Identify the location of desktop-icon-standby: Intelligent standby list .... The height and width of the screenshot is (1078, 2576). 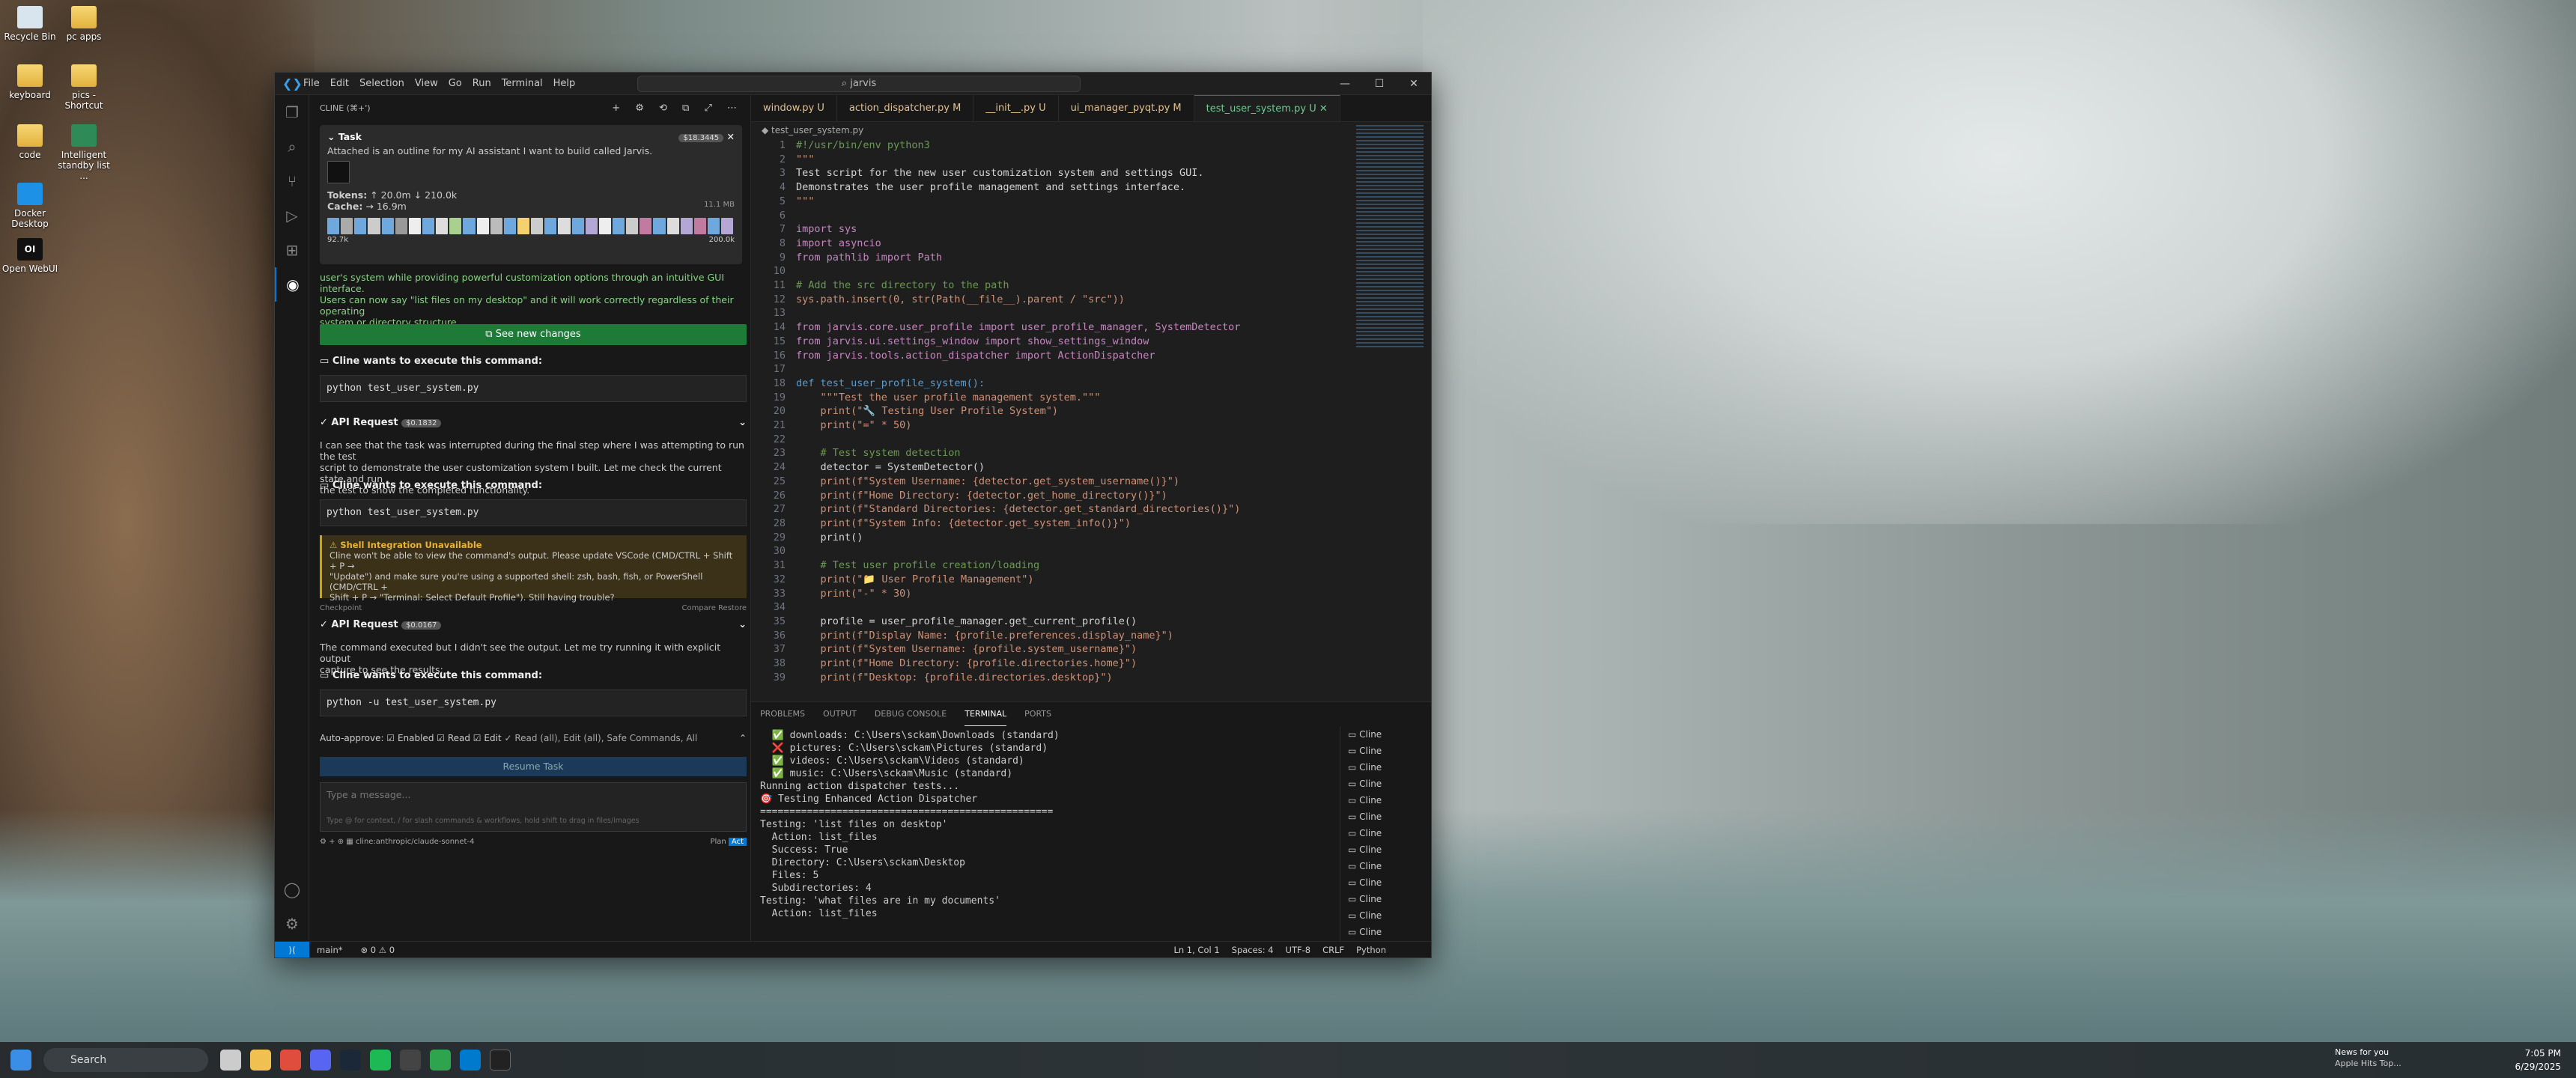
(84, 152).